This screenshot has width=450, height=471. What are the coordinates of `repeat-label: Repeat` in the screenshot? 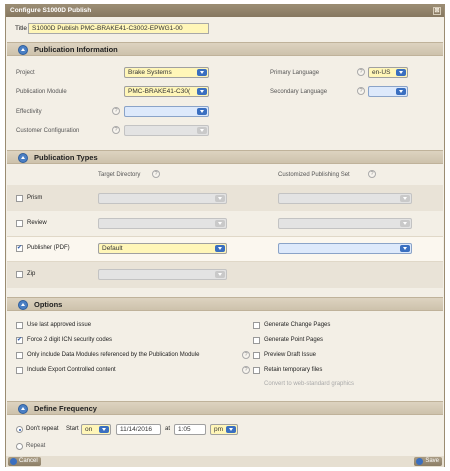 It's located at (36, 446).